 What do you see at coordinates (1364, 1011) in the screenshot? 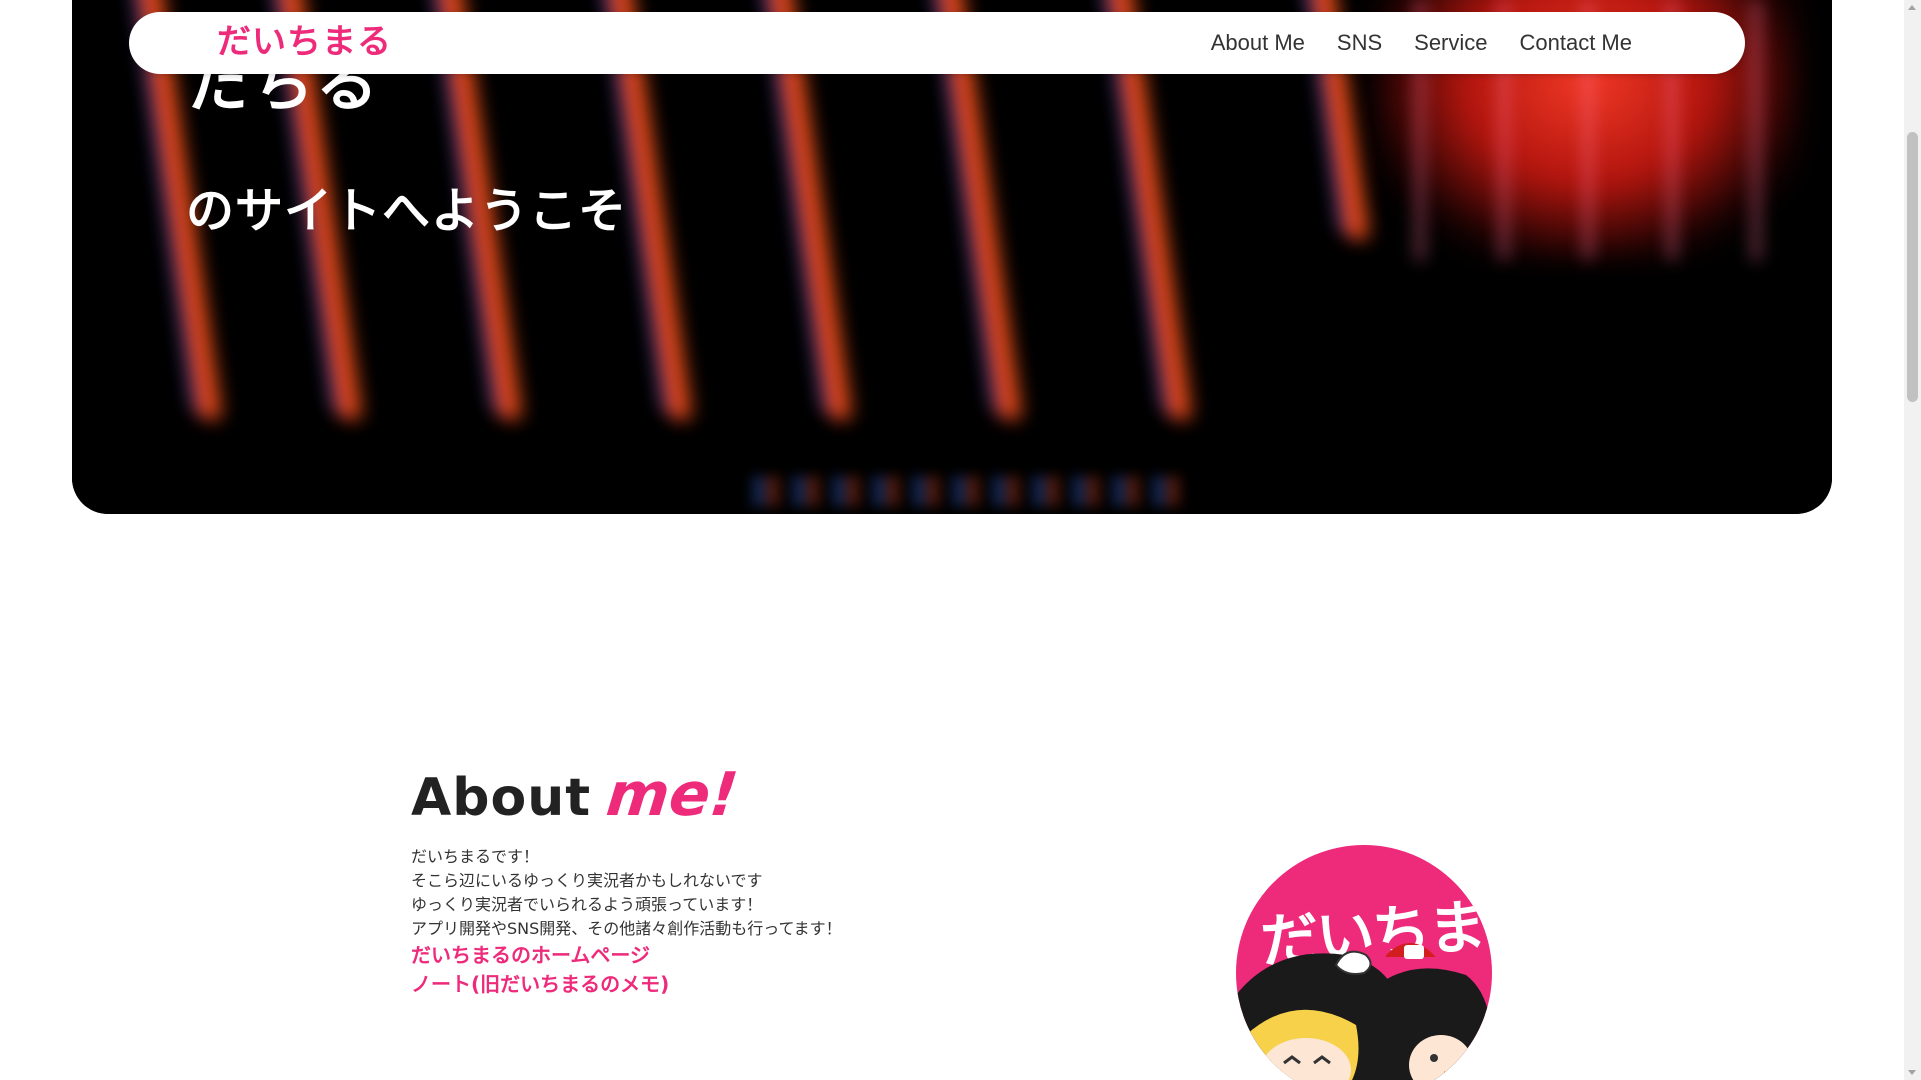
I see `avatar-characters-illustration` at bounding box center [1364, 1011].